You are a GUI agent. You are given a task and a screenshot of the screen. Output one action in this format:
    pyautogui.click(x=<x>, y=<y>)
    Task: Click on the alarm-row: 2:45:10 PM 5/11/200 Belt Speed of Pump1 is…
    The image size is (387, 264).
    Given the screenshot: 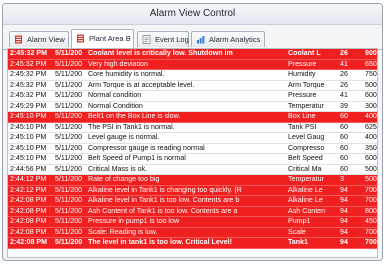 What is the action you would take?
    pyautogui.click(x=192, y=159)
    